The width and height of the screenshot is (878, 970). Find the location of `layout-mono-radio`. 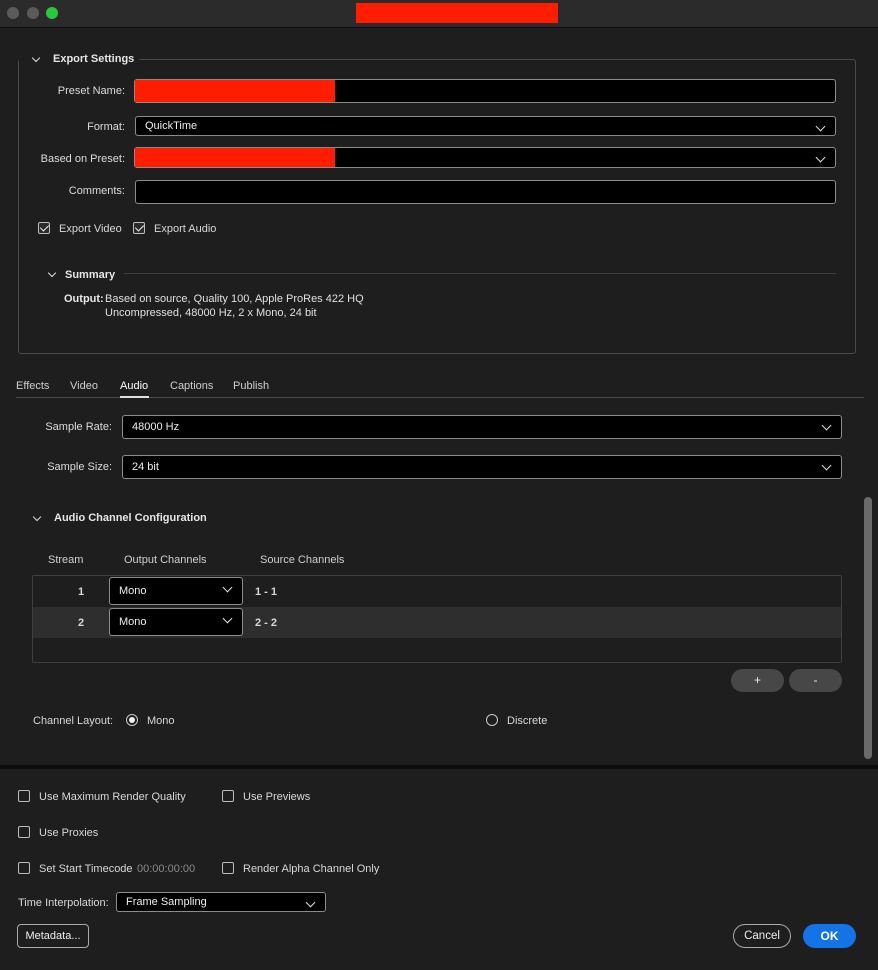

layout-mono-radio is located at coordinates (132, 720).